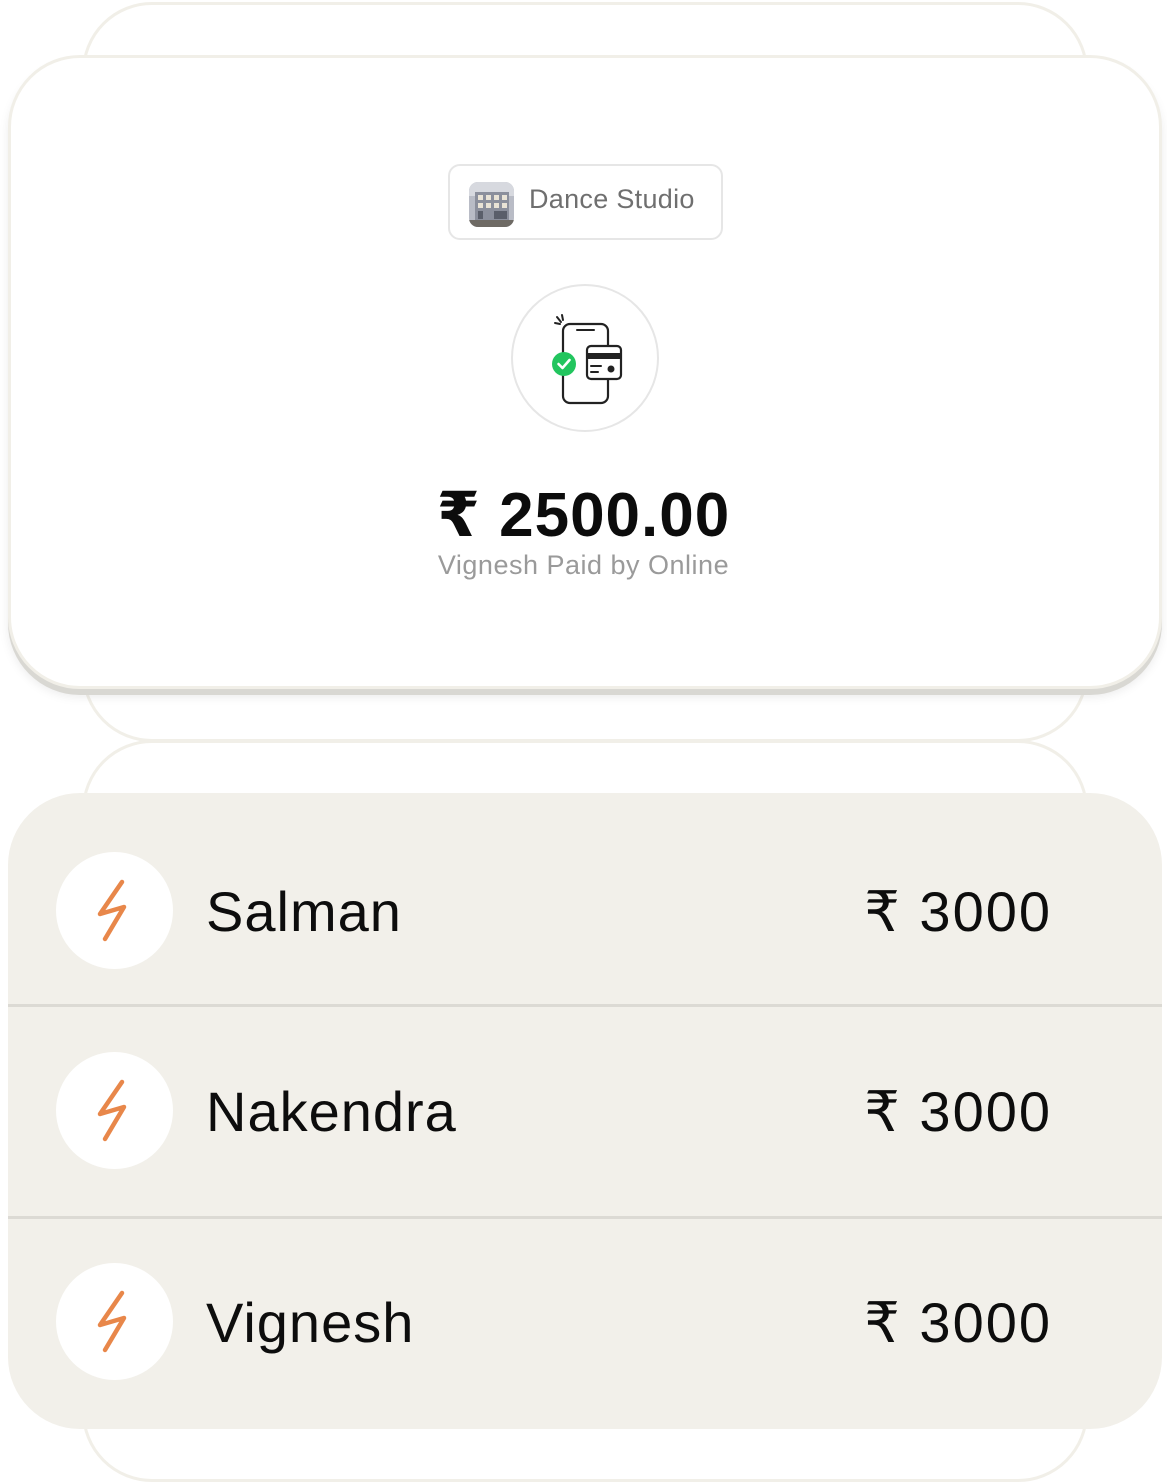 The height and width of the screenshot is (1483, 1167). I want to click on payer-name: Vignesh, so click(310, 1322).